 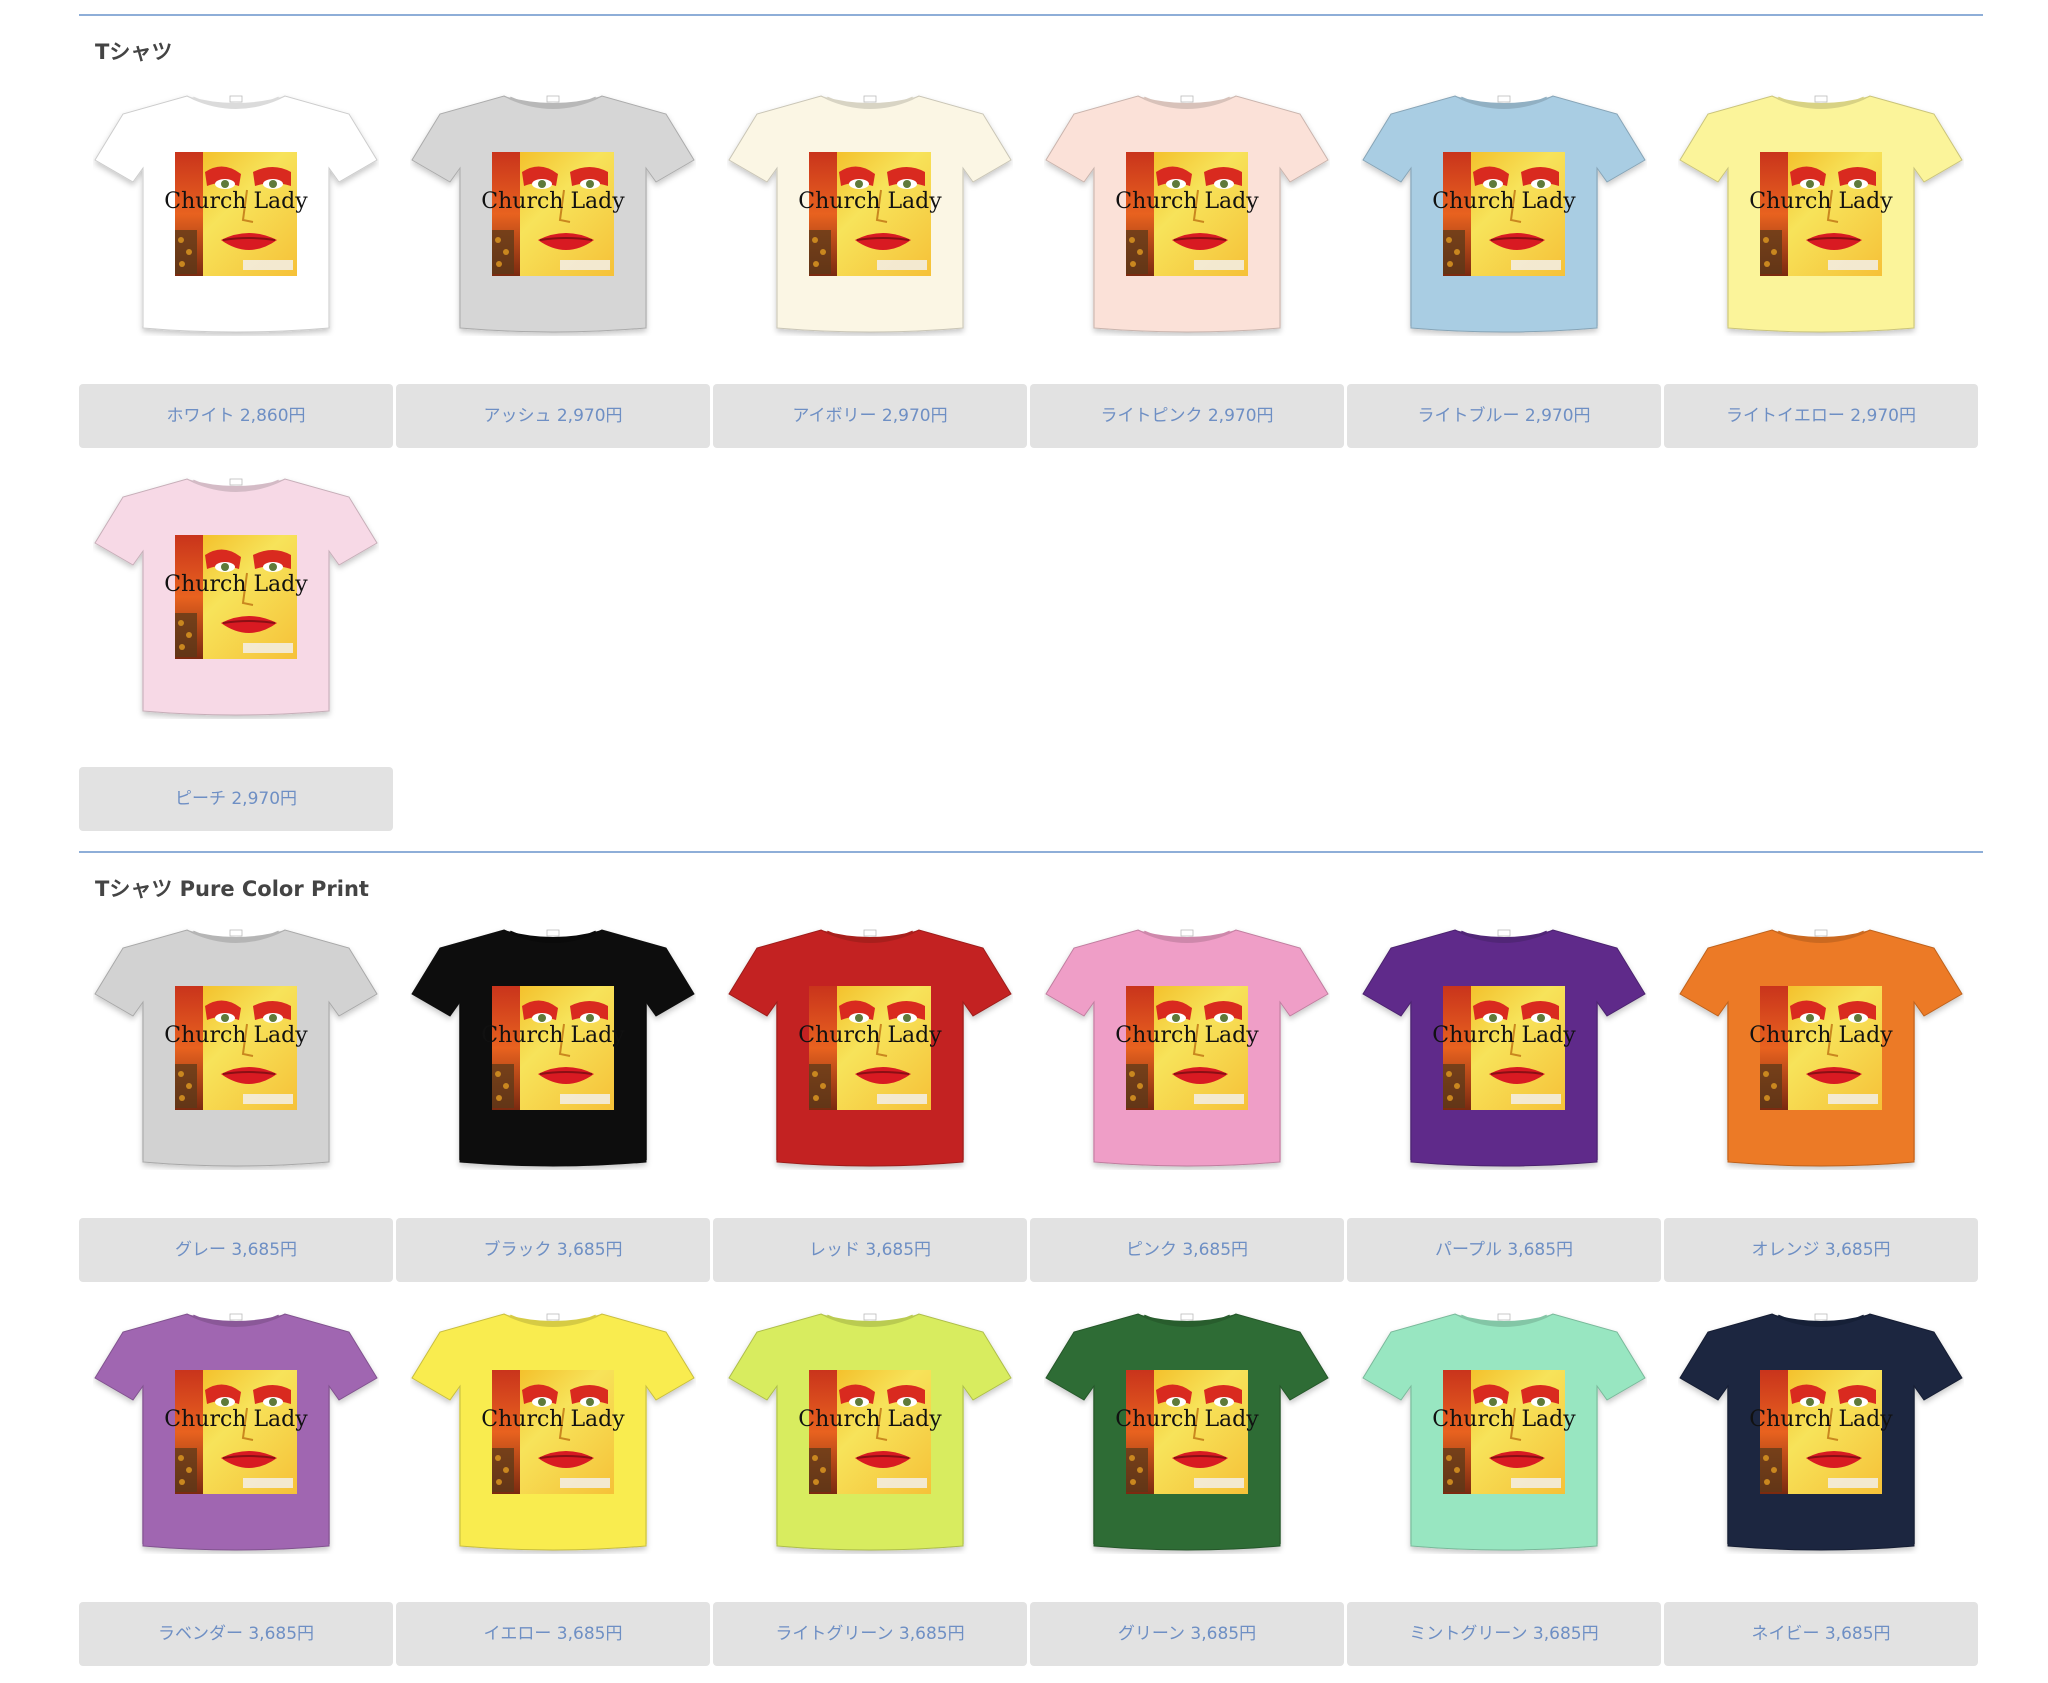 I want to click on color-price-button: オレンジ 3,685円, so click(x=1821, y=1250).